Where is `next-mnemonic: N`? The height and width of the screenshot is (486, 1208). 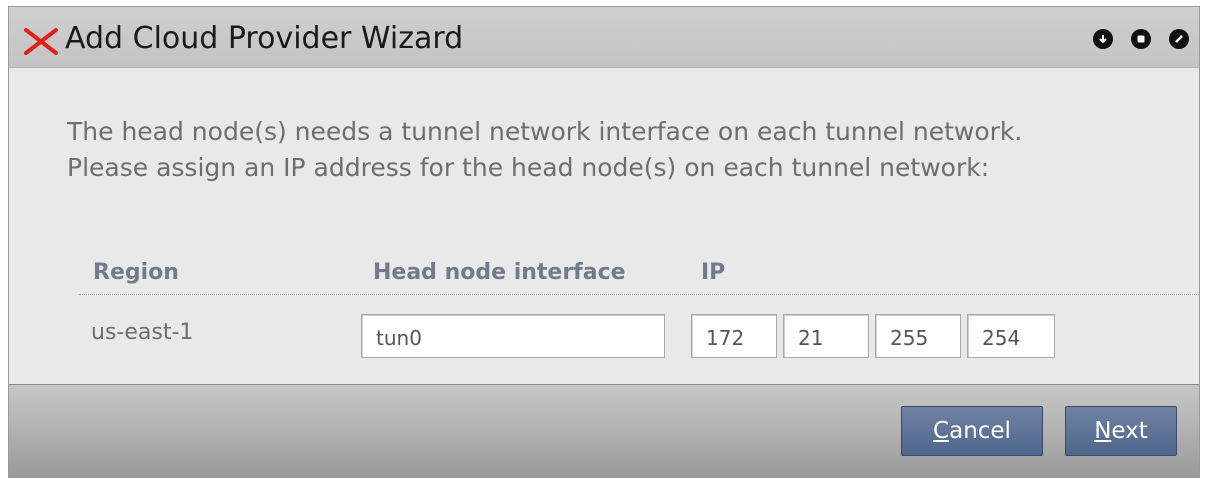 next-mnemonic: N is located at coordinates (1103, 431).